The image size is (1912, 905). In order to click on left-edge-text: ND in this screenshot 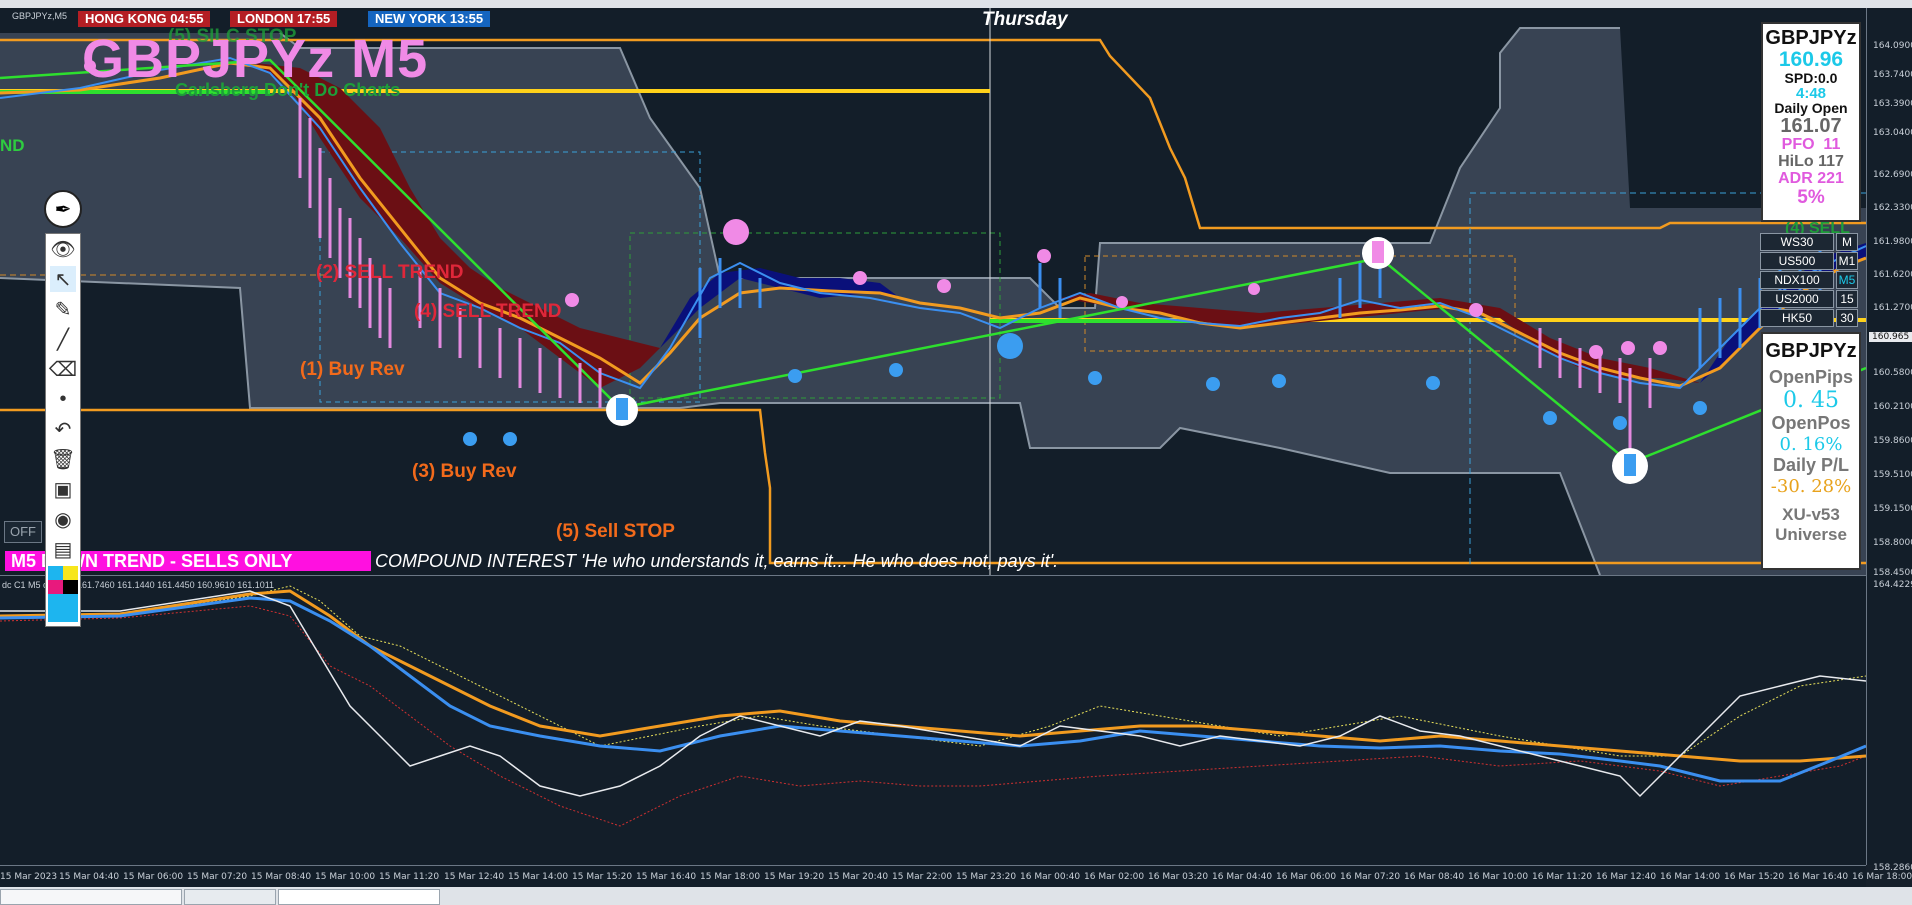, I will do `click(12, 145)`.